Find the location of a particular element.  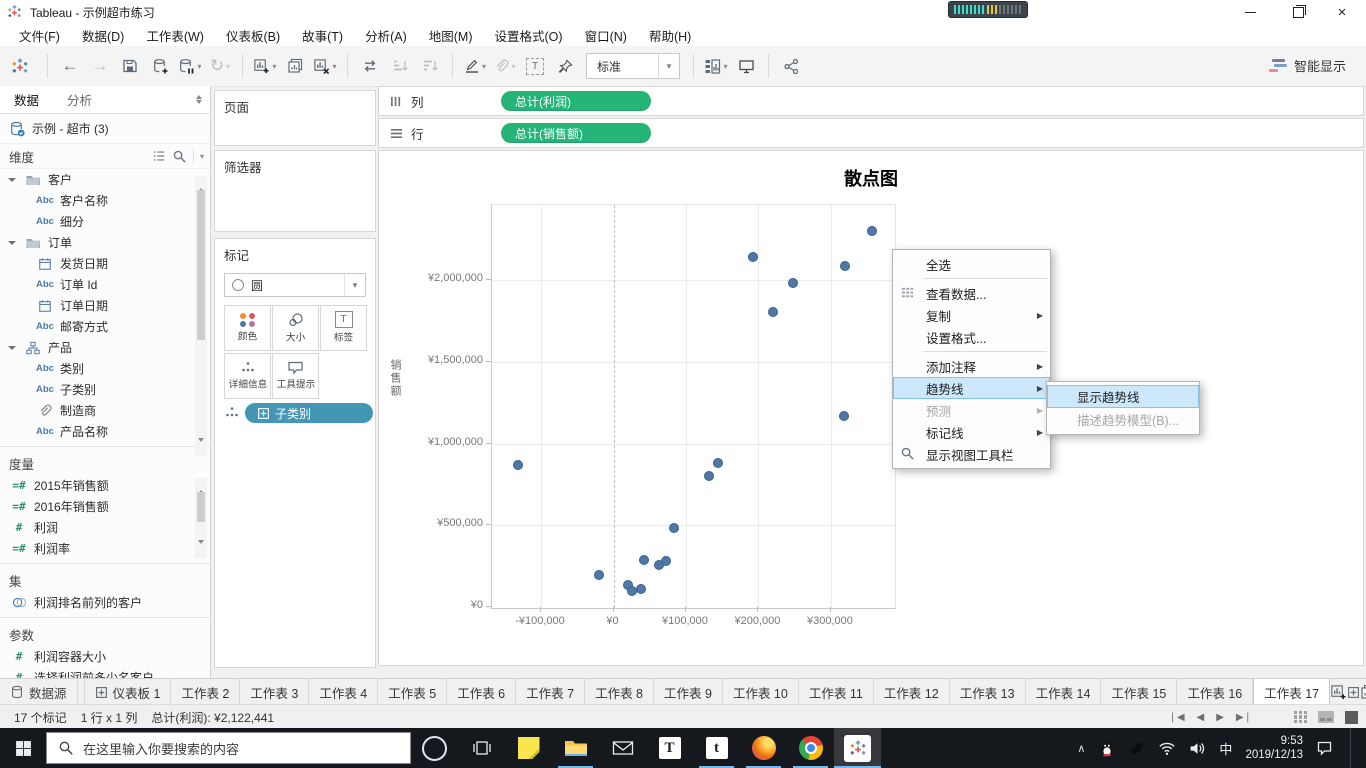

sheet-tab: 工作表 7 is located at coordinates (551, 692).